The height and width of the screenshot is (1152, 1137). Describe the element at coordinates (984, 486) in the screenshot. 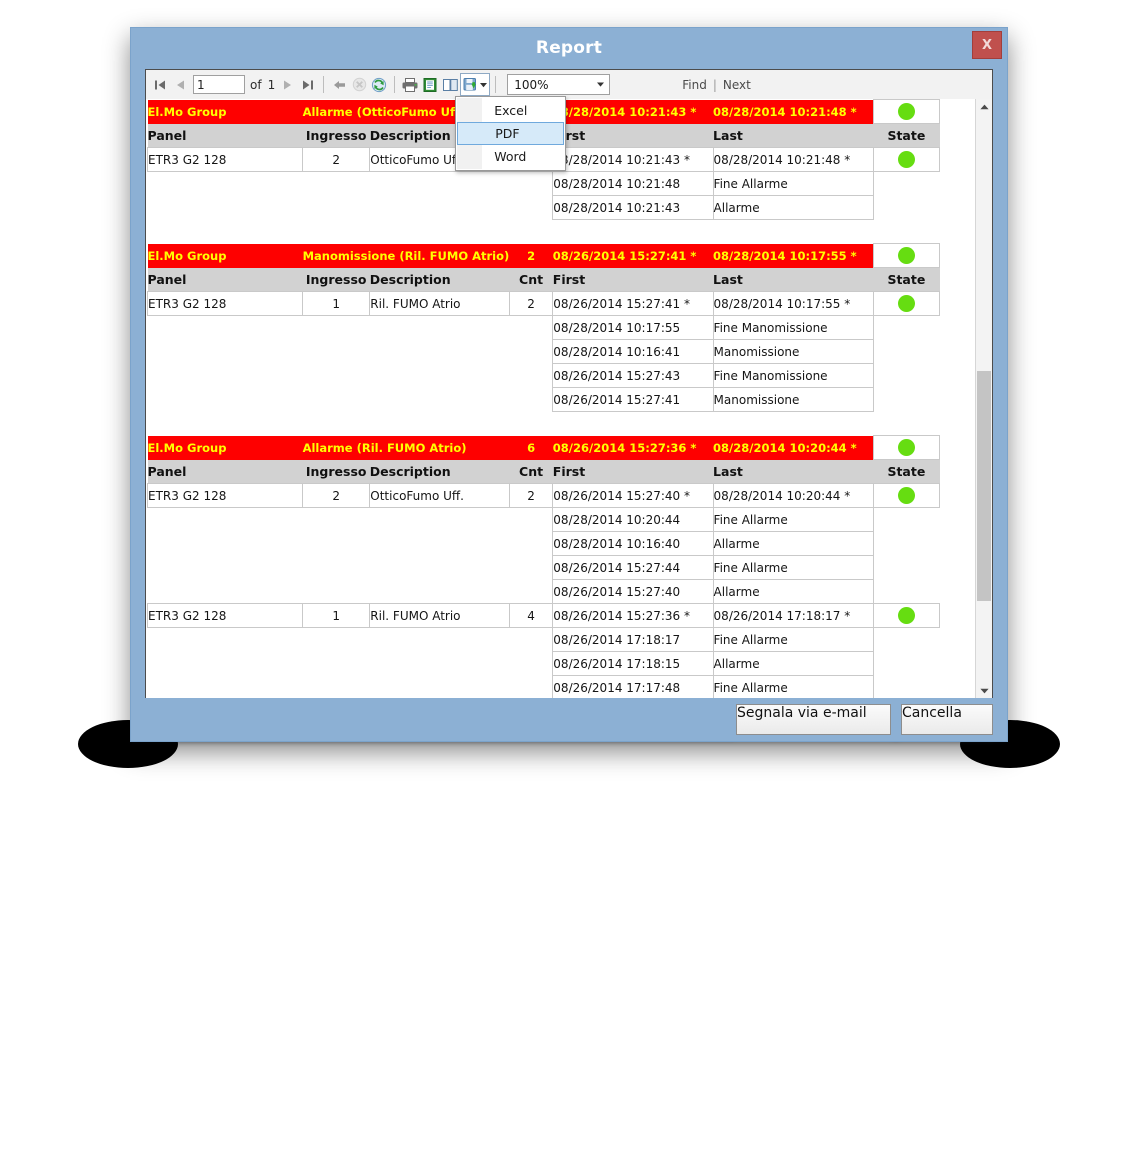

I see `scrollbar-thumb` at that location.